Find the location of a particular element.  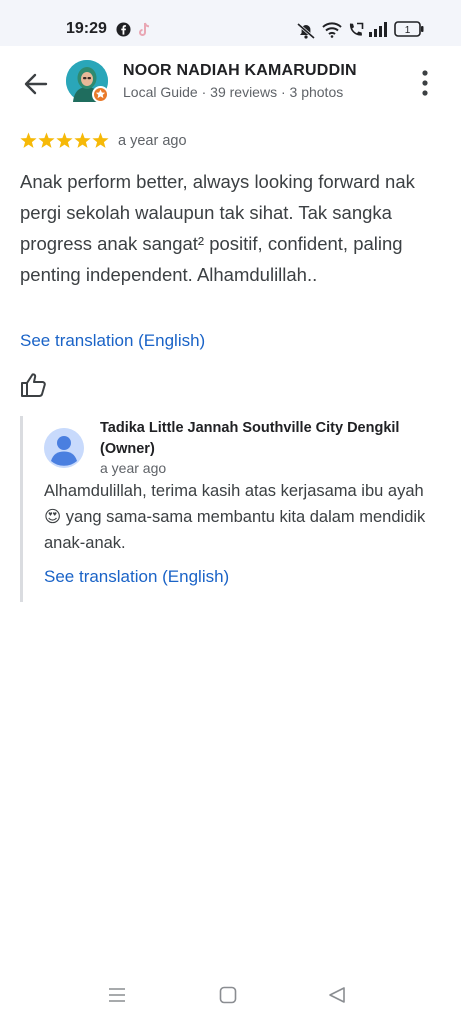

home-square-icon is located at coordinates (228, 995).